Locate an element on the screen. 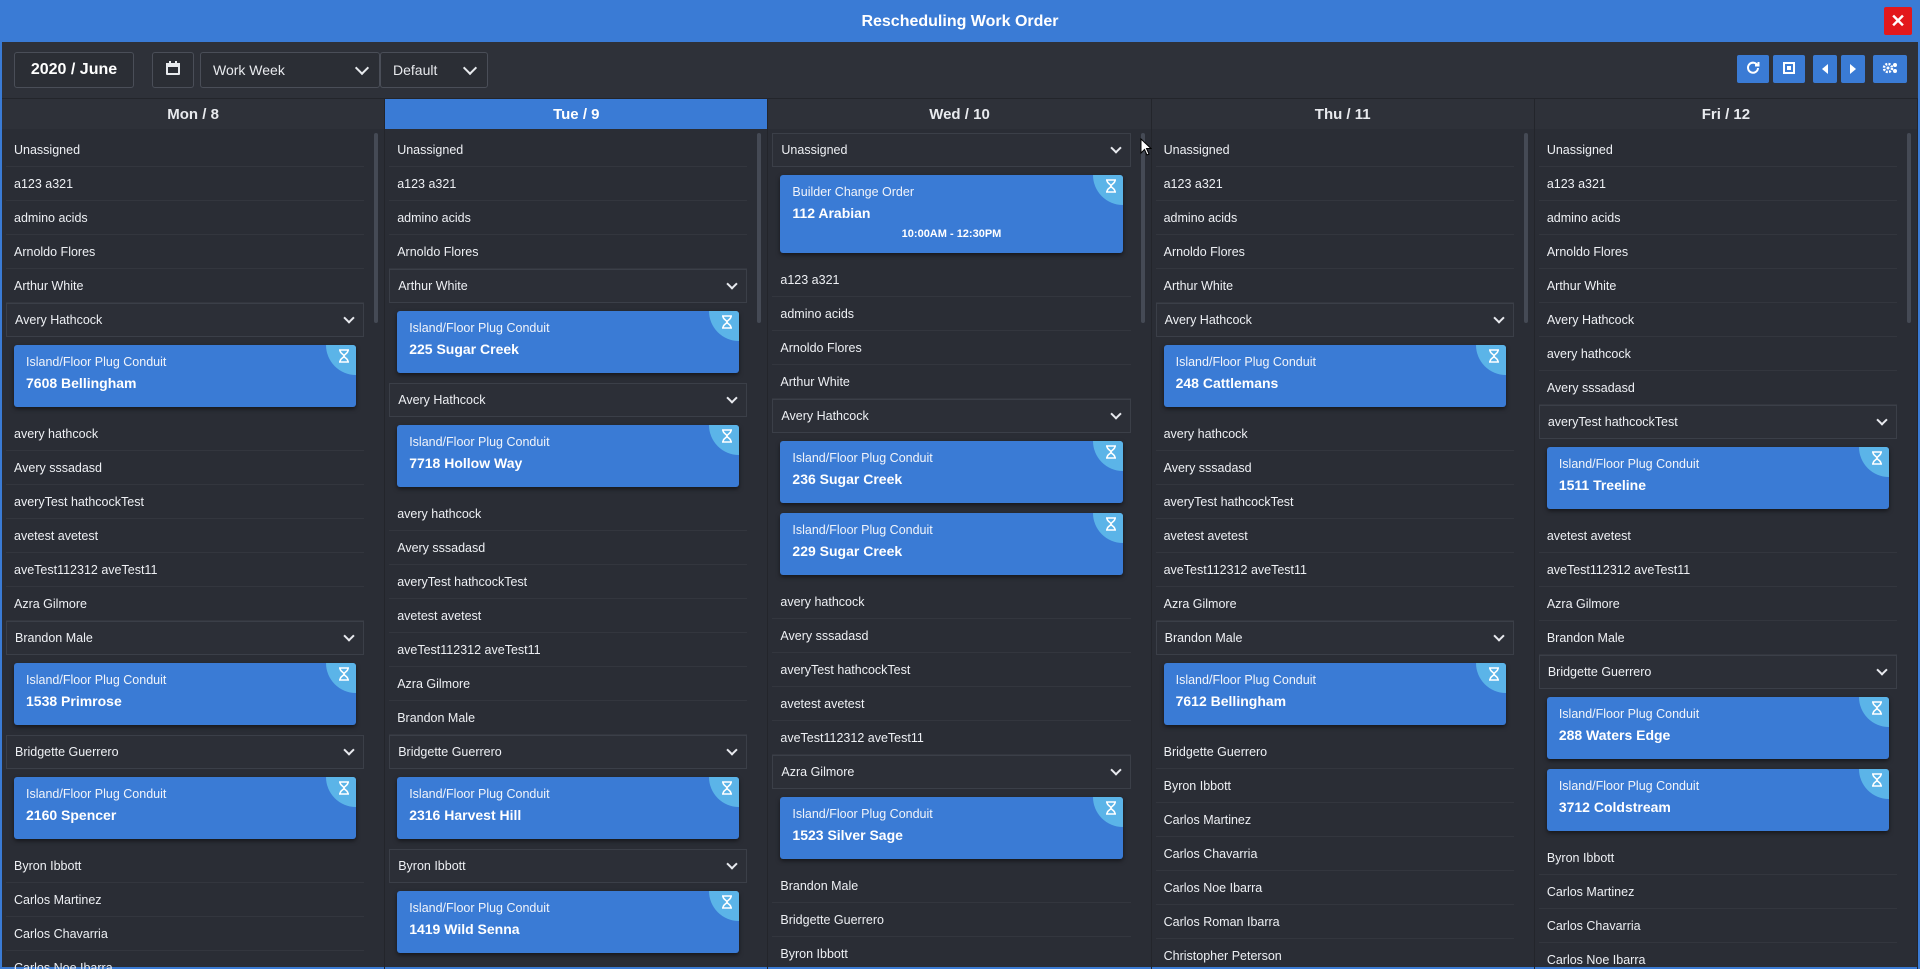  work-order-card: Island/Floor Plug Conduit 2160 Spencer is located at coordinates (185, 808).